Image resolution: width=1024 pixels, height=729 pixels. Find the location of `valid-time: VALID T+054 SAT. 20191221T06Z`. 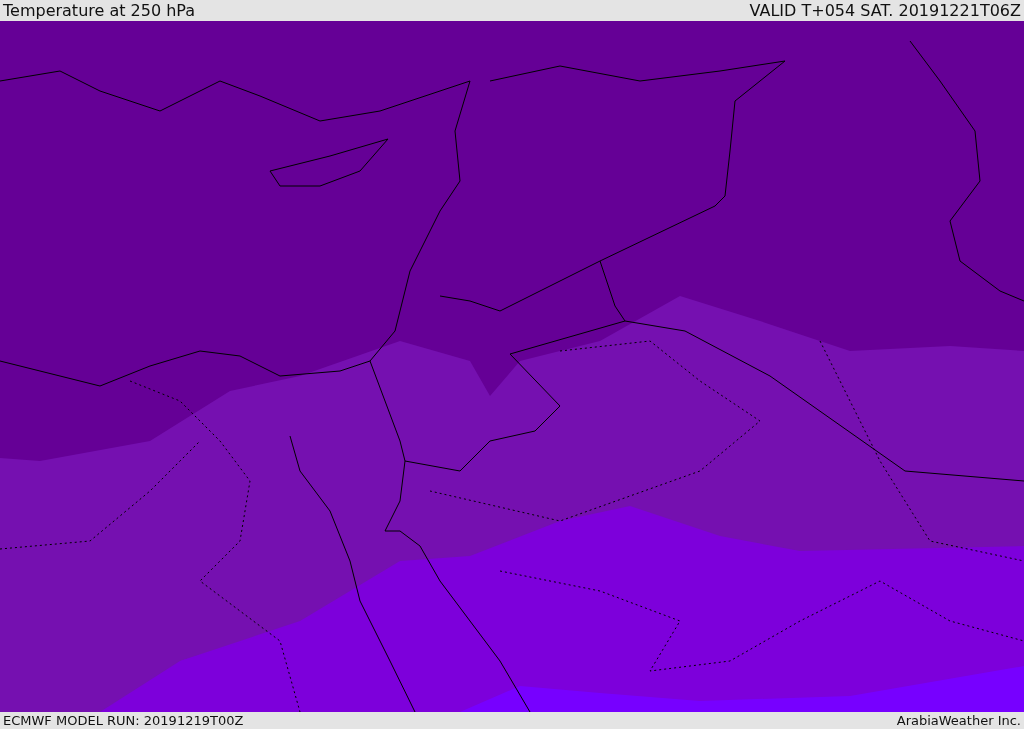

valid-time: VALID T+054 SAT. 20191221T06Z is located at coordinates (885, 10).